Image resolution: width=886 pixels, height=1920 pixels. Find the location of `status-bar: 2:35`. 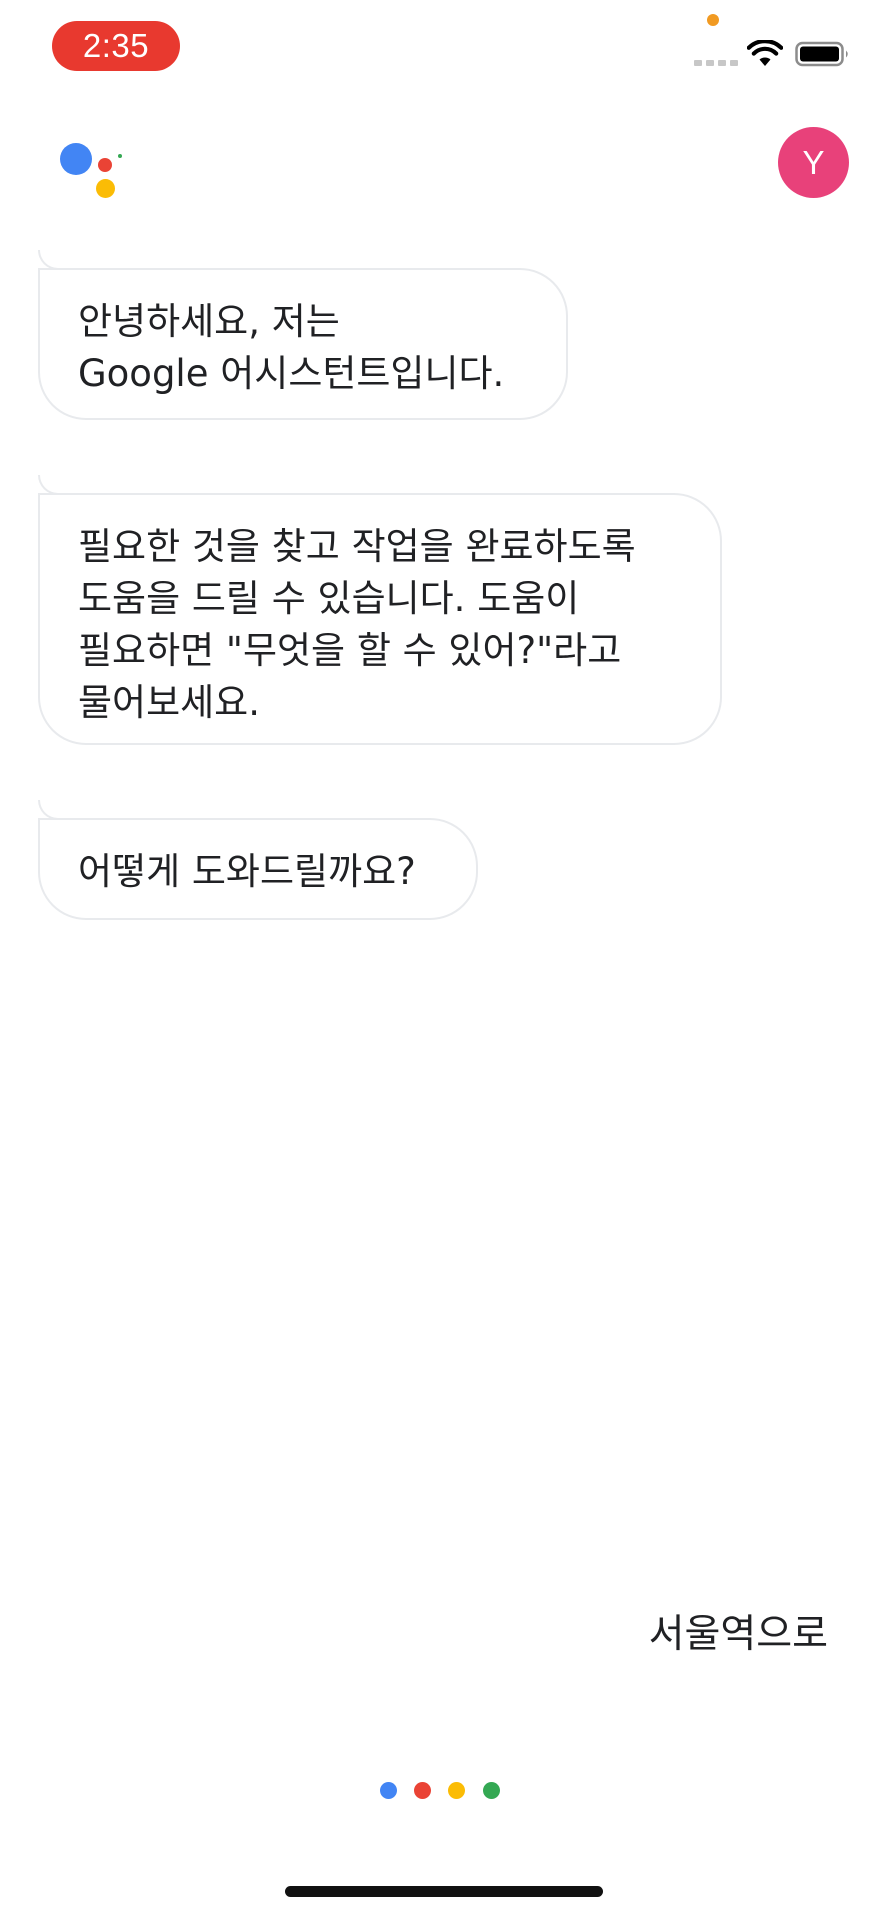

status-bar: 2:35 is located at coordinates (443, 50).